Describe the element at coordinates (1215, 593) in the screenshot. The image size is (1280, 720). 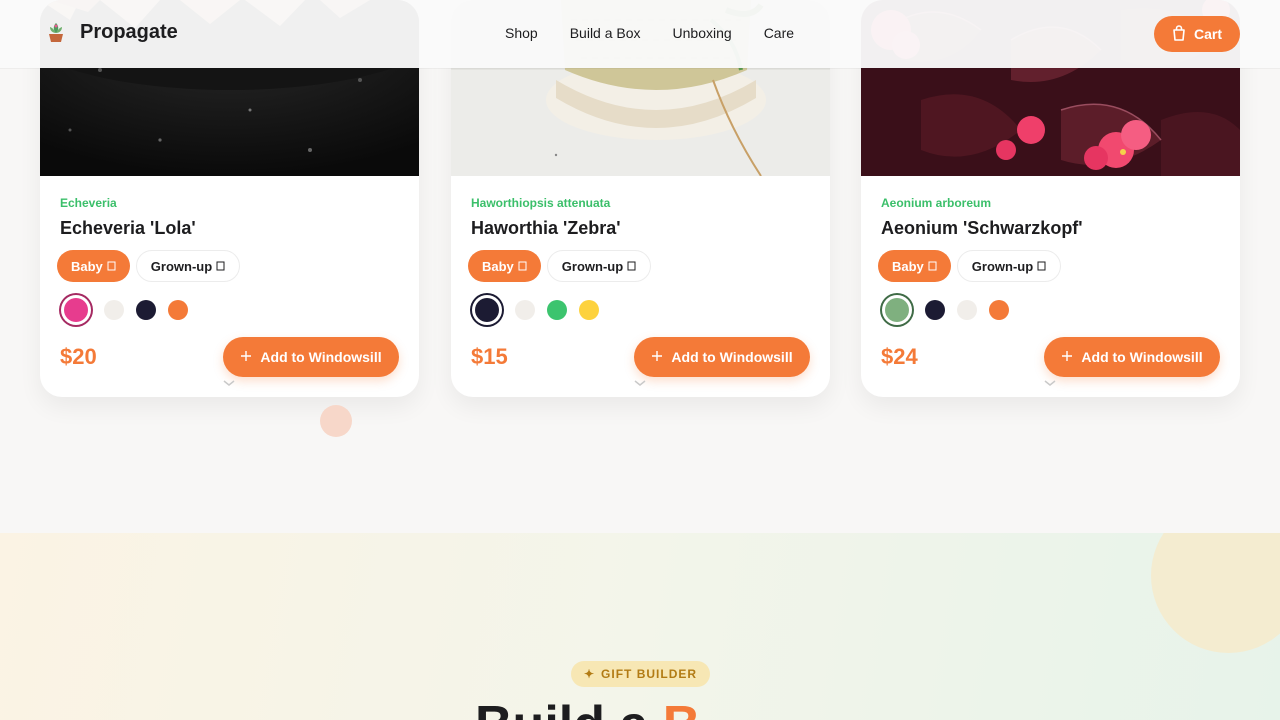
I see `decorative-circle` at that location.